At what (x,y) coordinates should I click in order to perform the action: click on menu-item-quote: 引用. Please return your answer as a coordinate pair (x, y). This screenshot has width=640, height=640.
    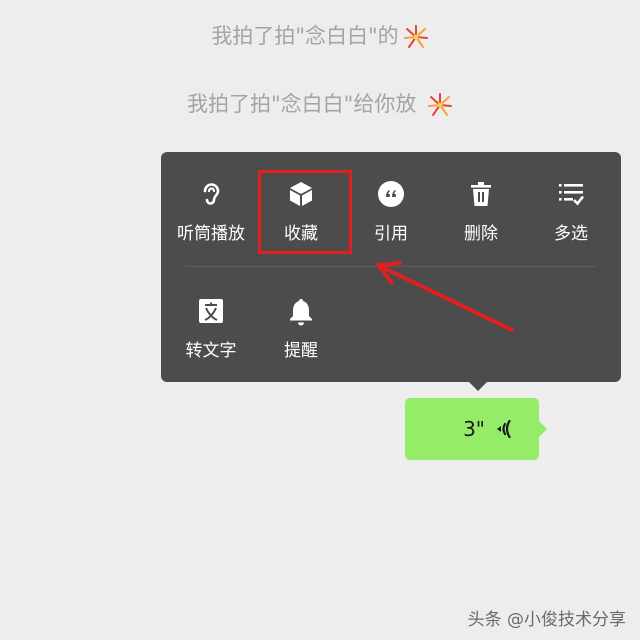
    Looking at the image, I should click on (391, 202).